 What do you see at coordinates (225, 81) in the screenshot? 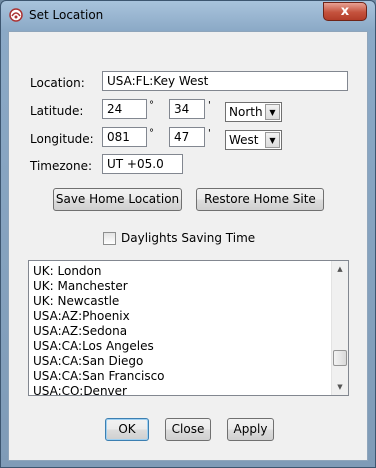
I see `location-input: USA:FL:Key West` at bounding box center [225, 81].